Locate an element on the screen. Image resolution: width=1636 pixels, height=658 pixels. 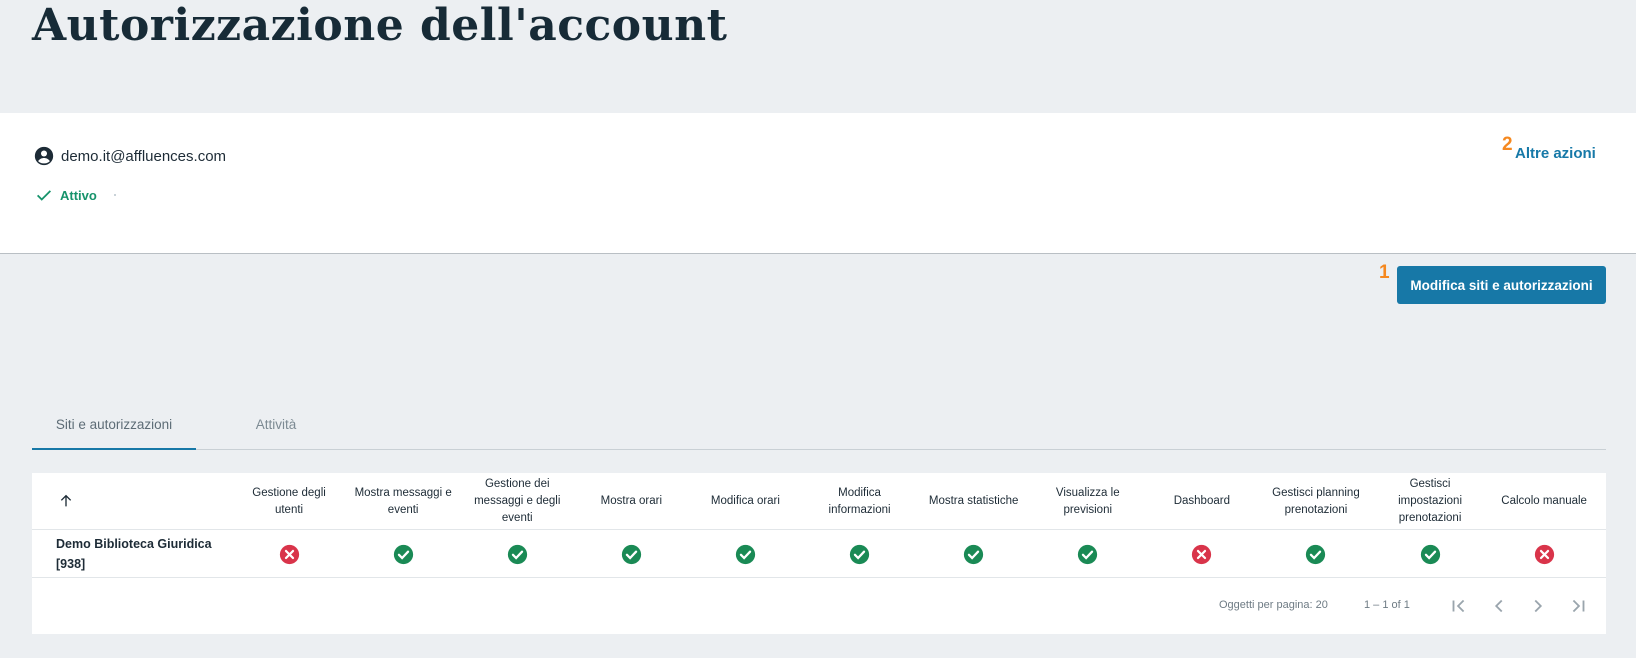
column-header: Mostra messaggi e eventi is located at coordinates (403, 501).